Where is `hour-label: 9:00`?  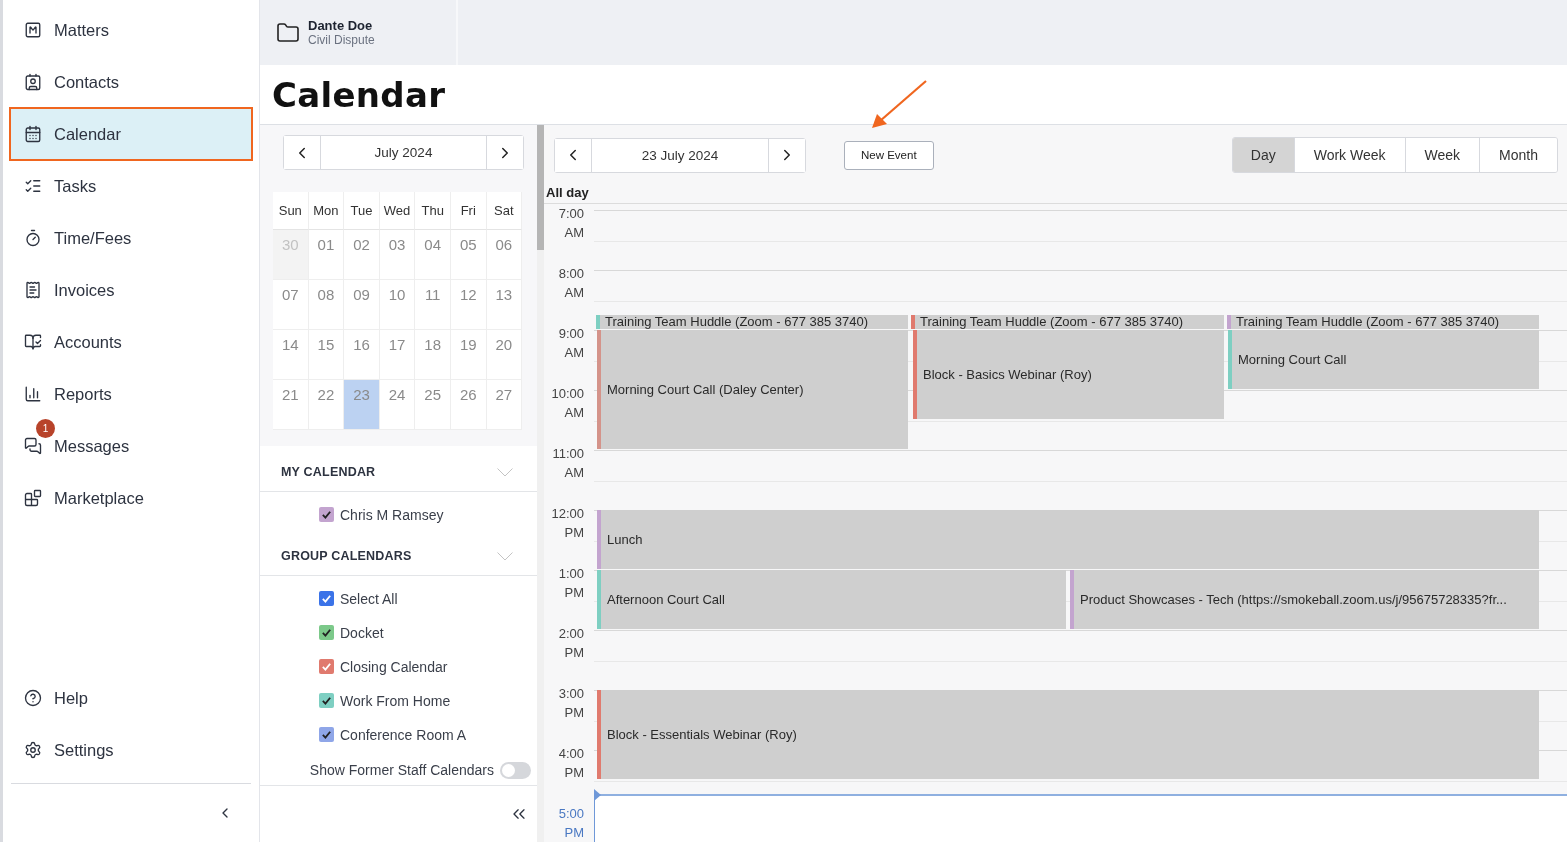 hour-label: 9:00 is located at coordinates (571, 334).